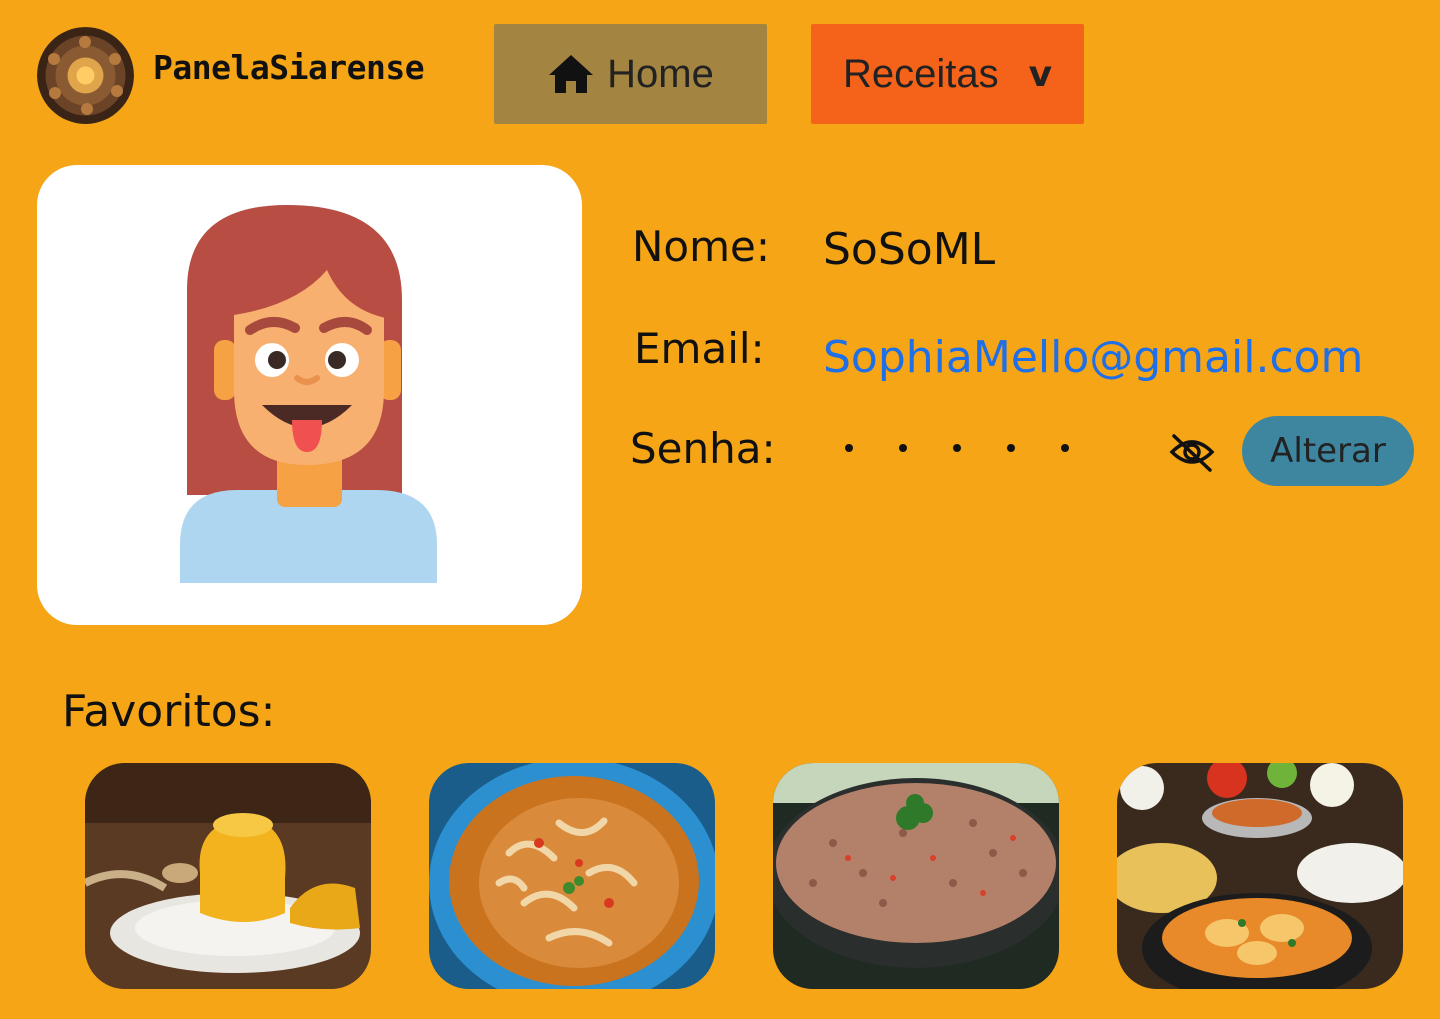 This screenshot has height=1019, width=1440. Describe the element at coordinates (85, 75) in the screenshot. I see `brand-logo` at that location.